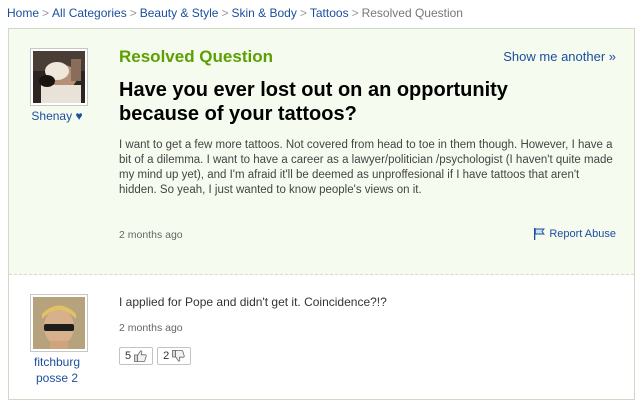 This screenshot has height=404, width=641. What do you see at coordinates (540, 234) in the screenshot?
I see `flag-icon` at bounding box center [540, 234].